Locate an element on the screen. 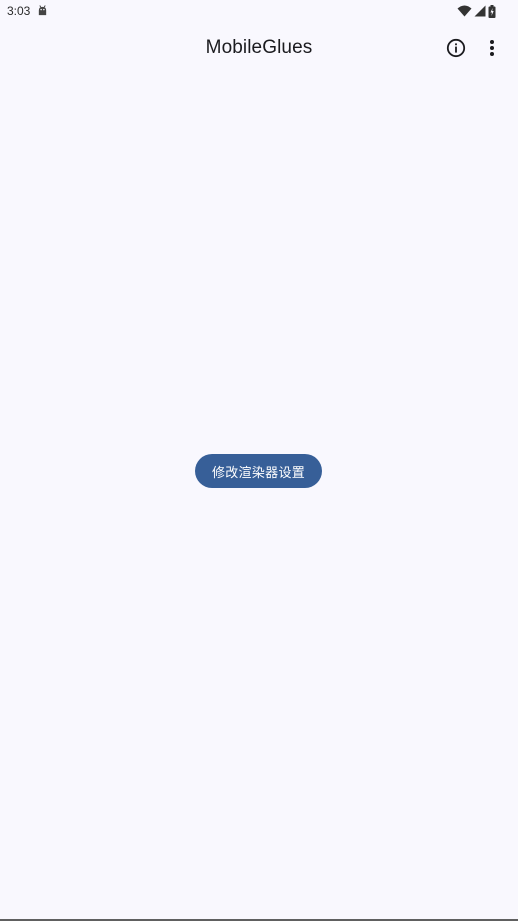  info-button is located at coordinates (456, 48).